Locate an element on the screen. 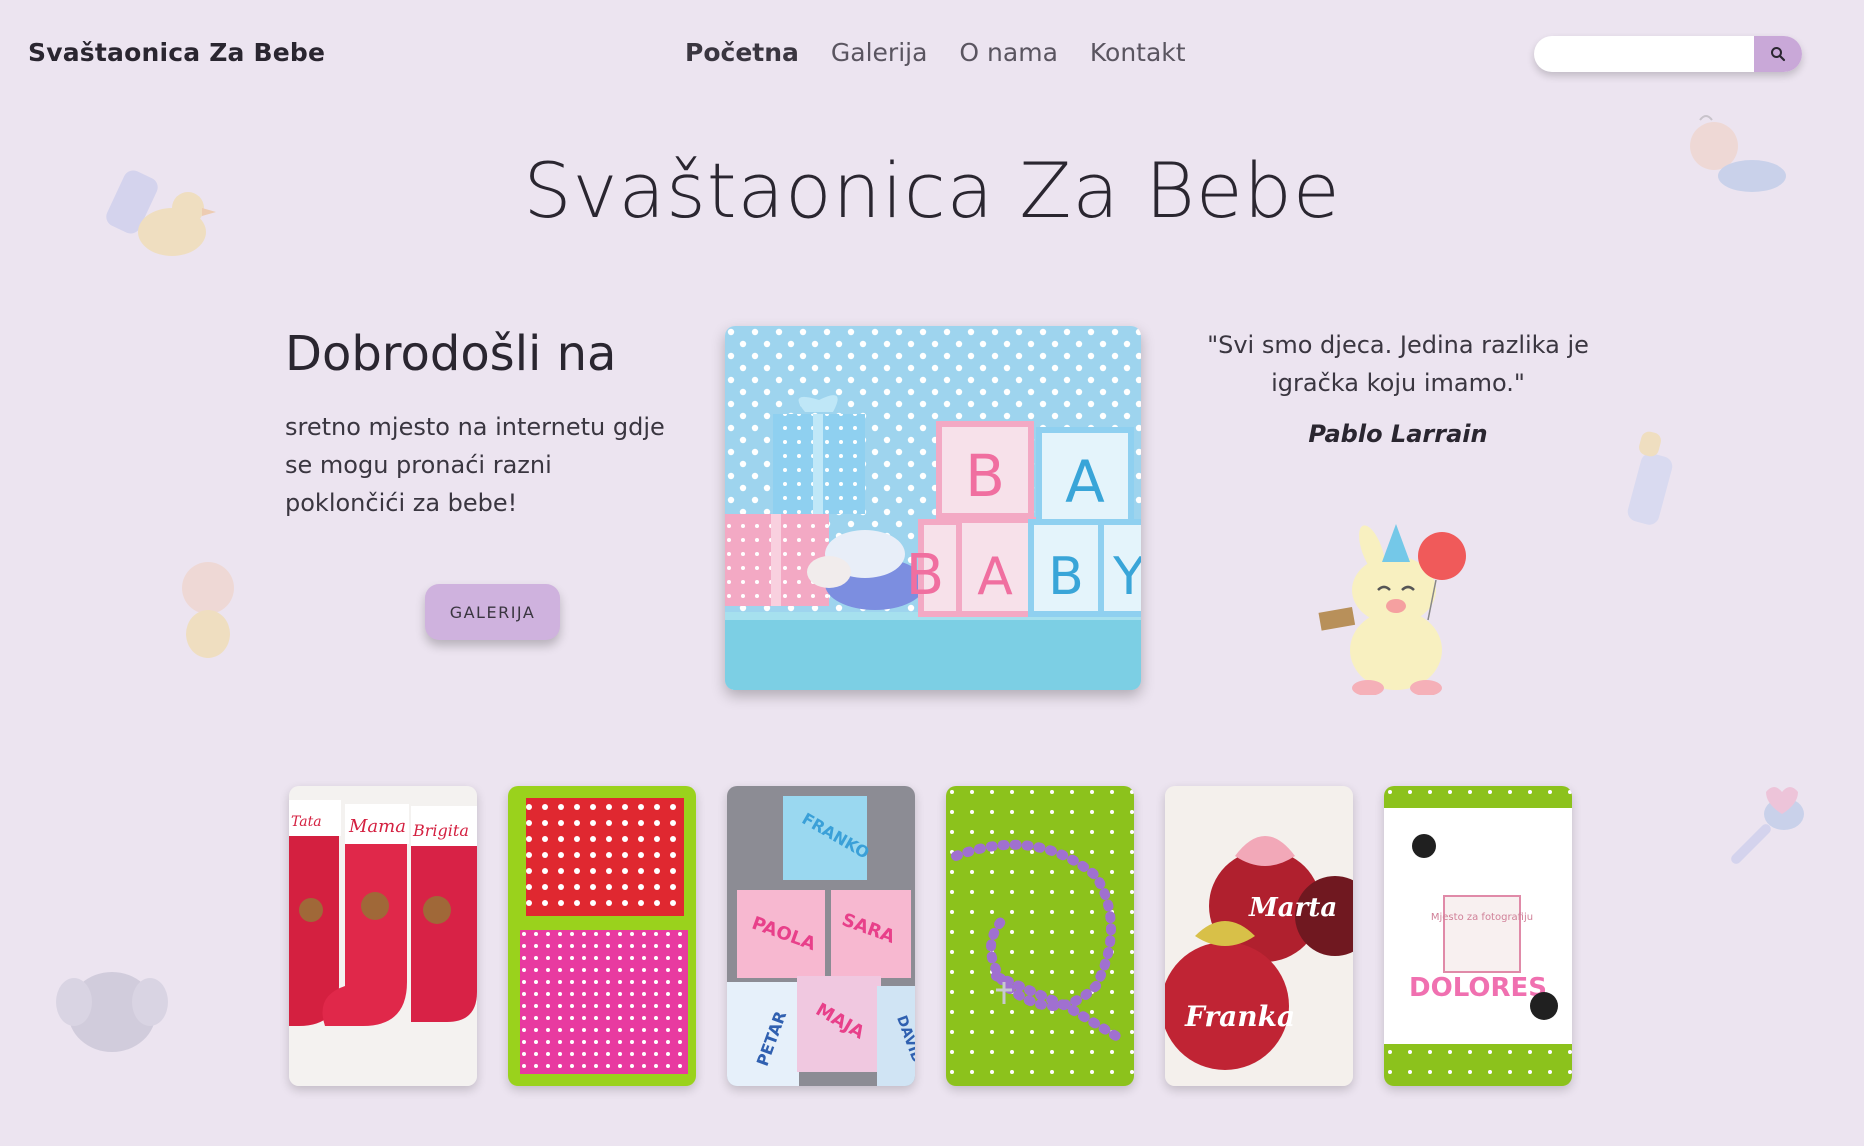 This screenshot has width=1864, height=1146. gallery-item-polka-dot-blankets is located at coordinates (602, 936).